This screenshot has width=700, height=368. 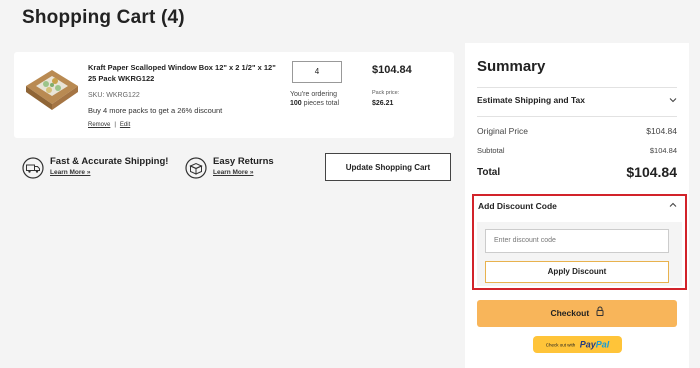 I want to click on item-actions: Remove | Edit, so click(x=109, y=125).